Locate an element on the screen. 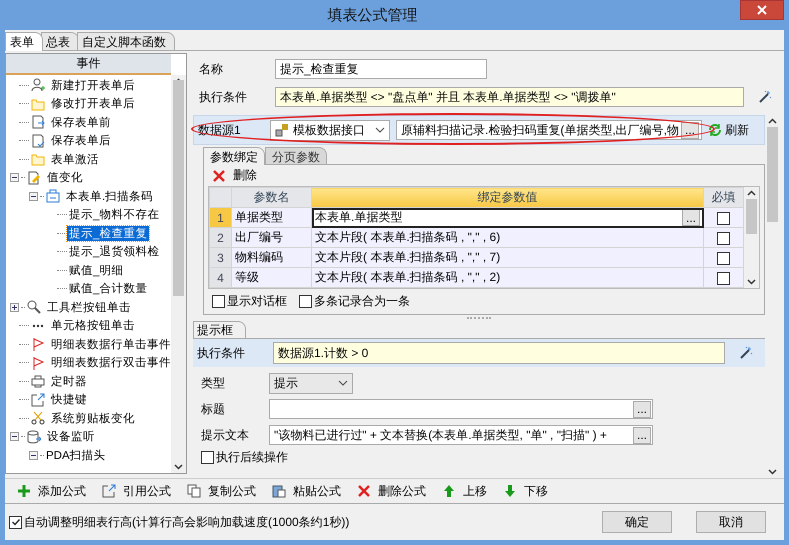 The width and height of the screenshot is (789, 545). source-type-dropdown: 模板数据接口 is located at coordinates (330, 130).